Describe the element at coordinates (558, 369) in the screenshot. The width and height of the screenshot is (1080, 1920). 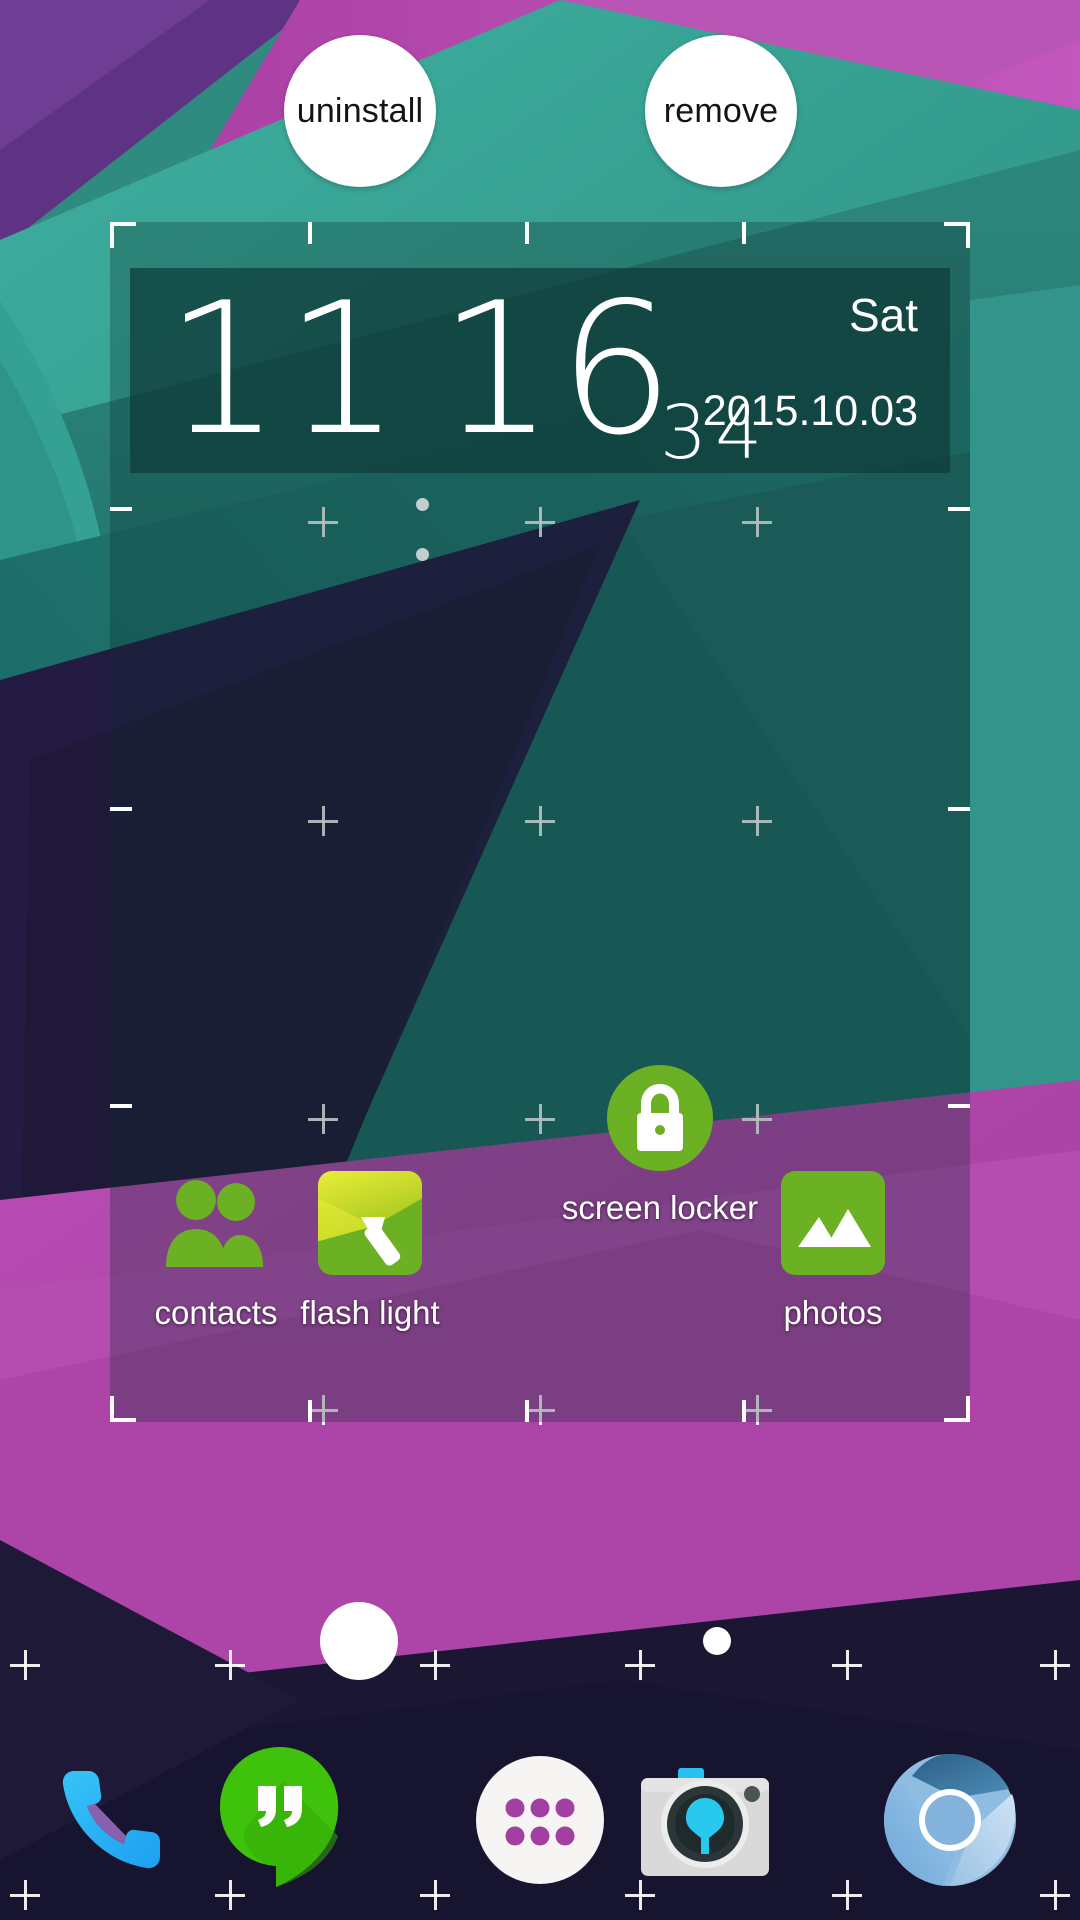
I see `clock-minutes: 16` at that location.